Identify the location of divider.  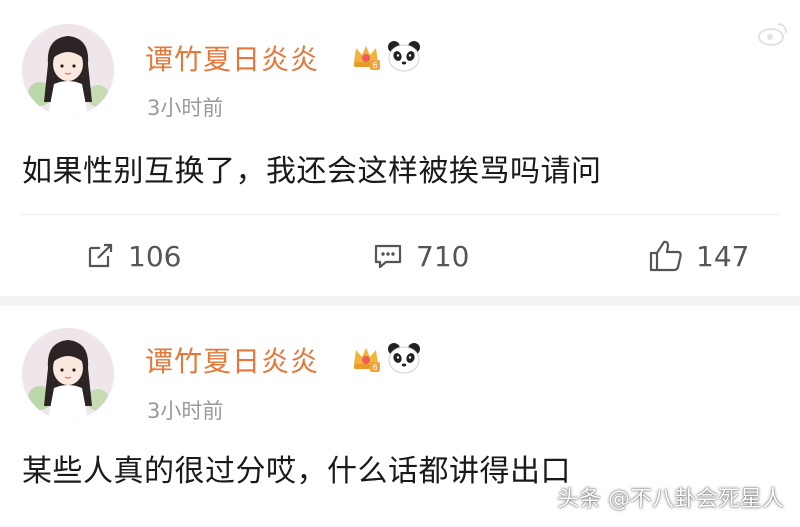
(400, 214).